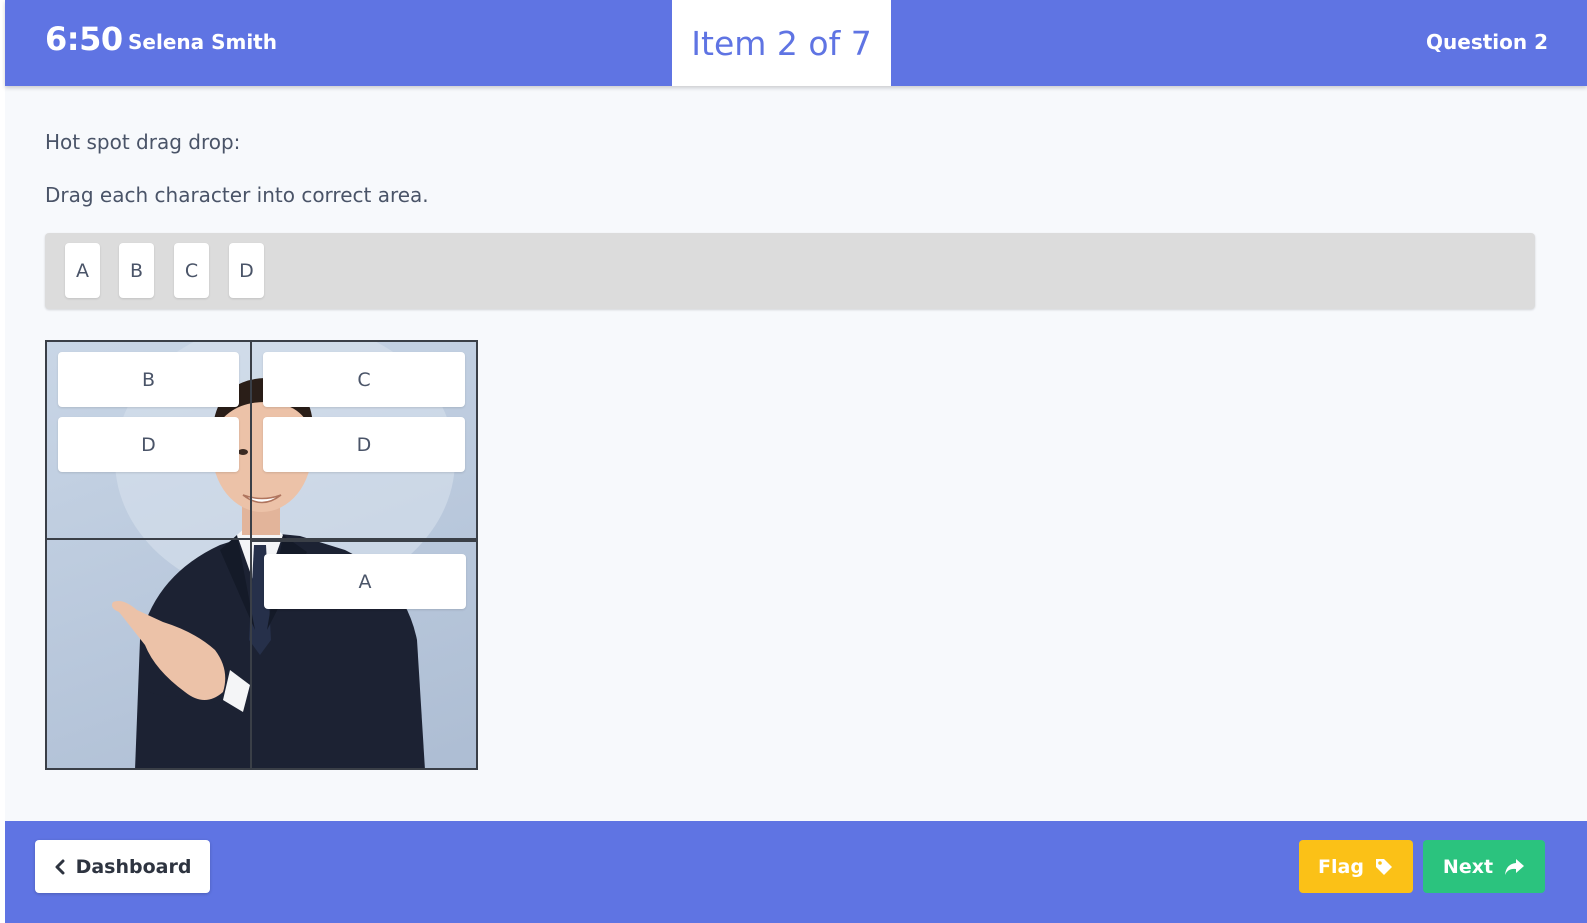 The height and width of the screenshot is (923, 1587). I want to click on tag-icon, so click(1384, 867).